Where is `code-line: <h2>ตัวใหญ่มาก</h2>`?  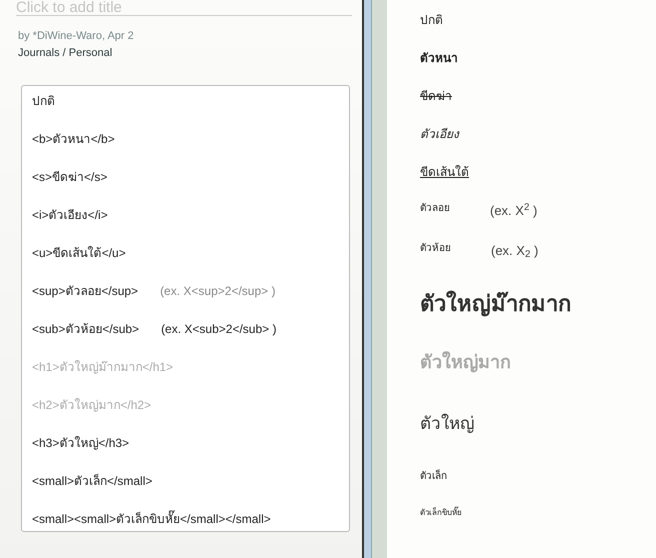
code-line: <h2>ตัวใหญ่มาก</h2> is located at coordinates (92, 405).